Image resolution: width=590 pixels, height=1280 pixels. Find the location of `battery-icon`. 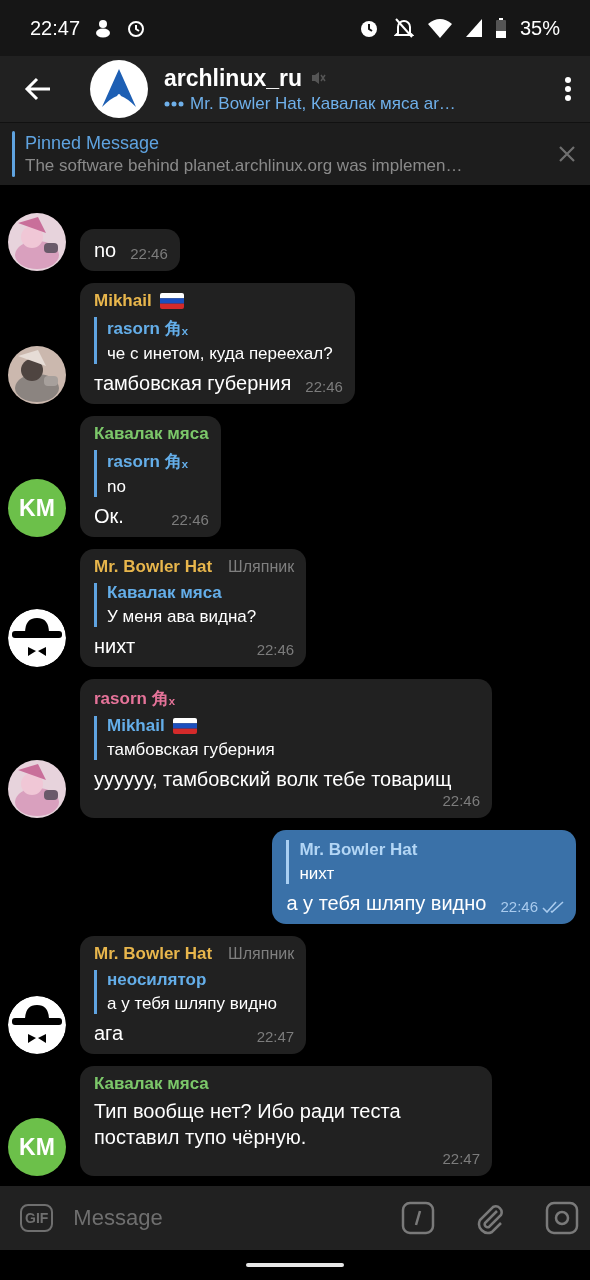

battery-icon is located at coordinates (500, 28).